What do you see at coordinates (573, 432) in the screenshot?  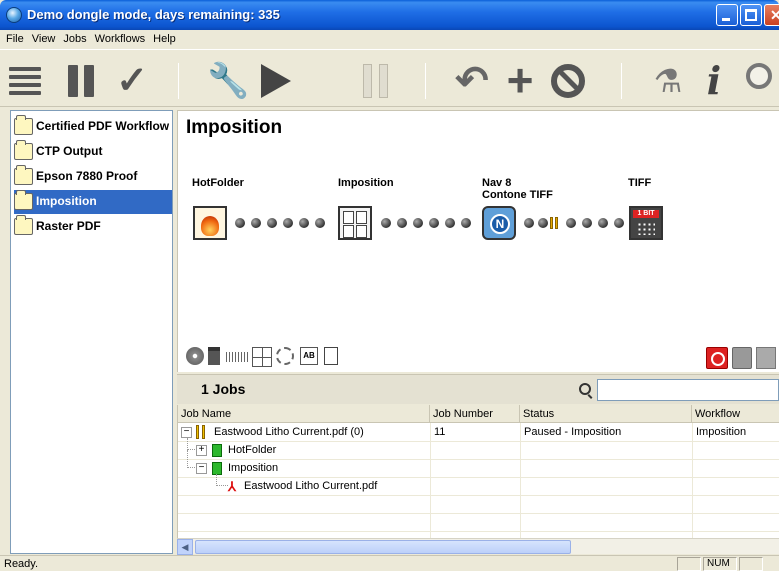 I see `job-status: Paused - Imposition` at bounding box center [573, 432].